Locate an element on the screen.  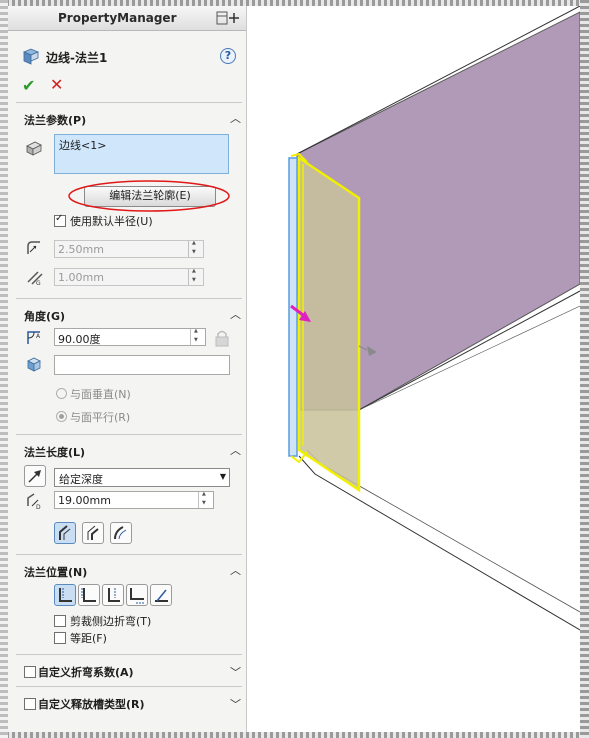
trim-side-bends-checkbox is located at coordinates (60, 621).